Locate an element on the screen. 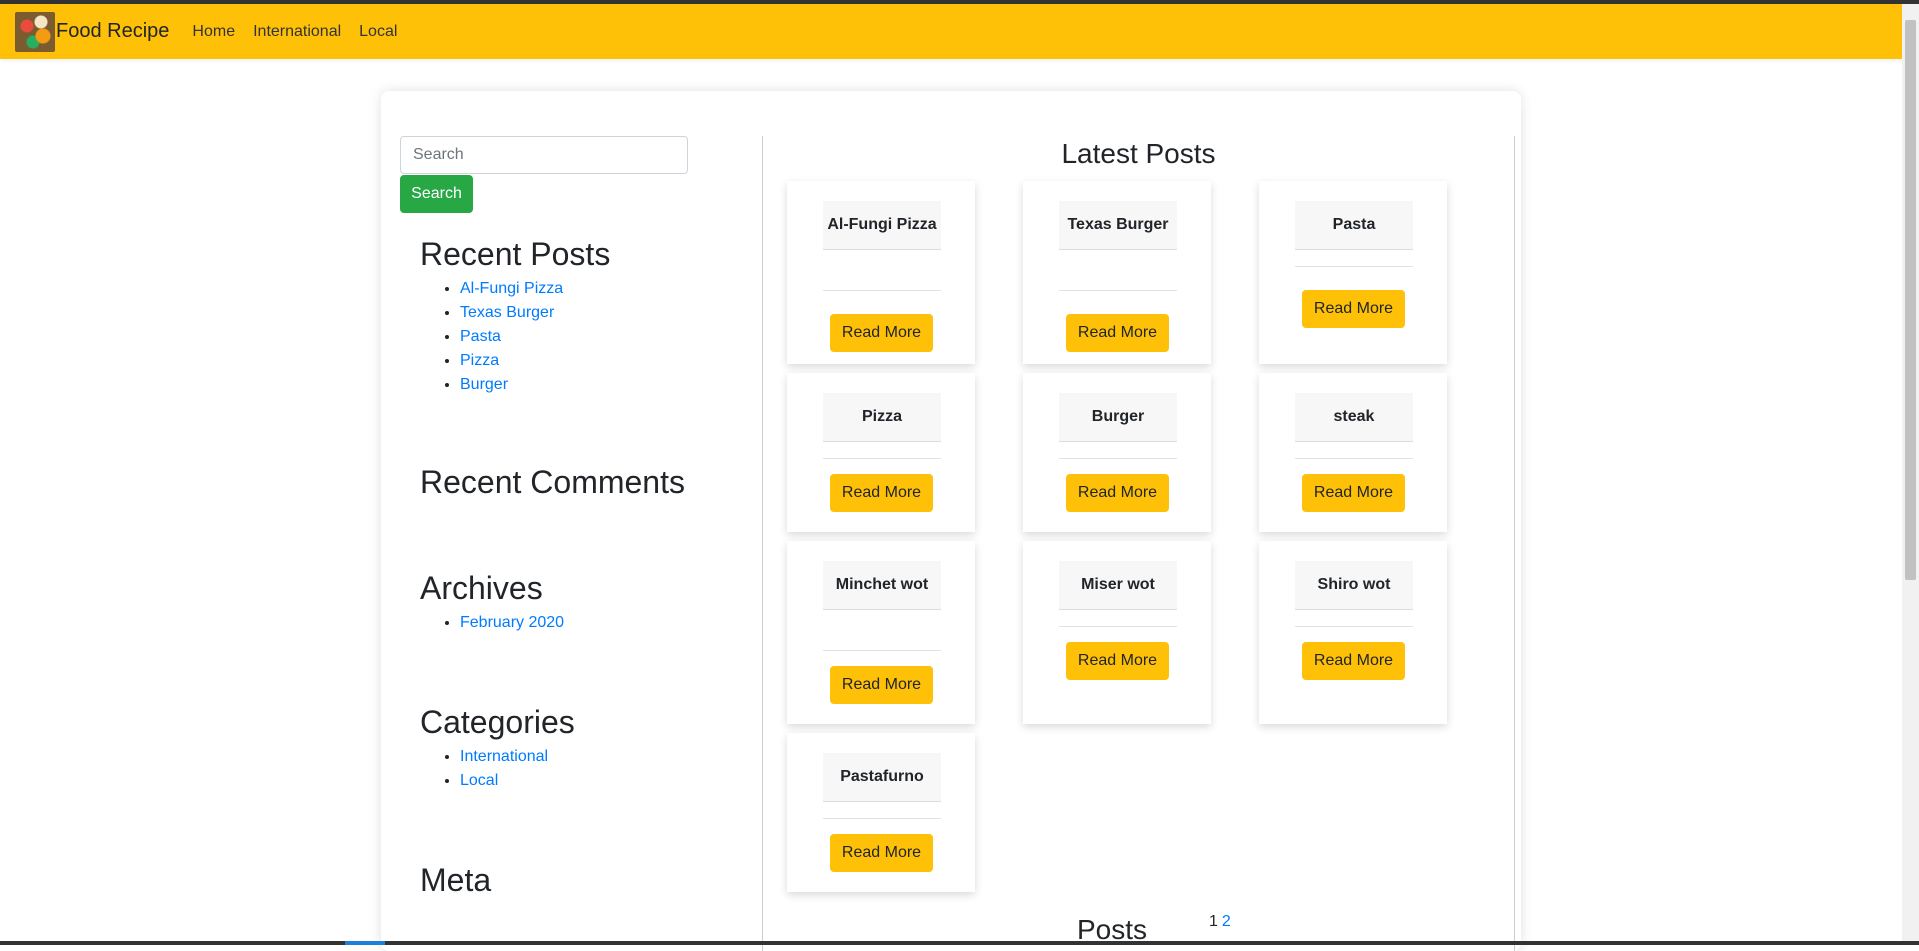 The image size is (1919, 951). post-card-title: Minchet wot is located at coordinates (882, 585).